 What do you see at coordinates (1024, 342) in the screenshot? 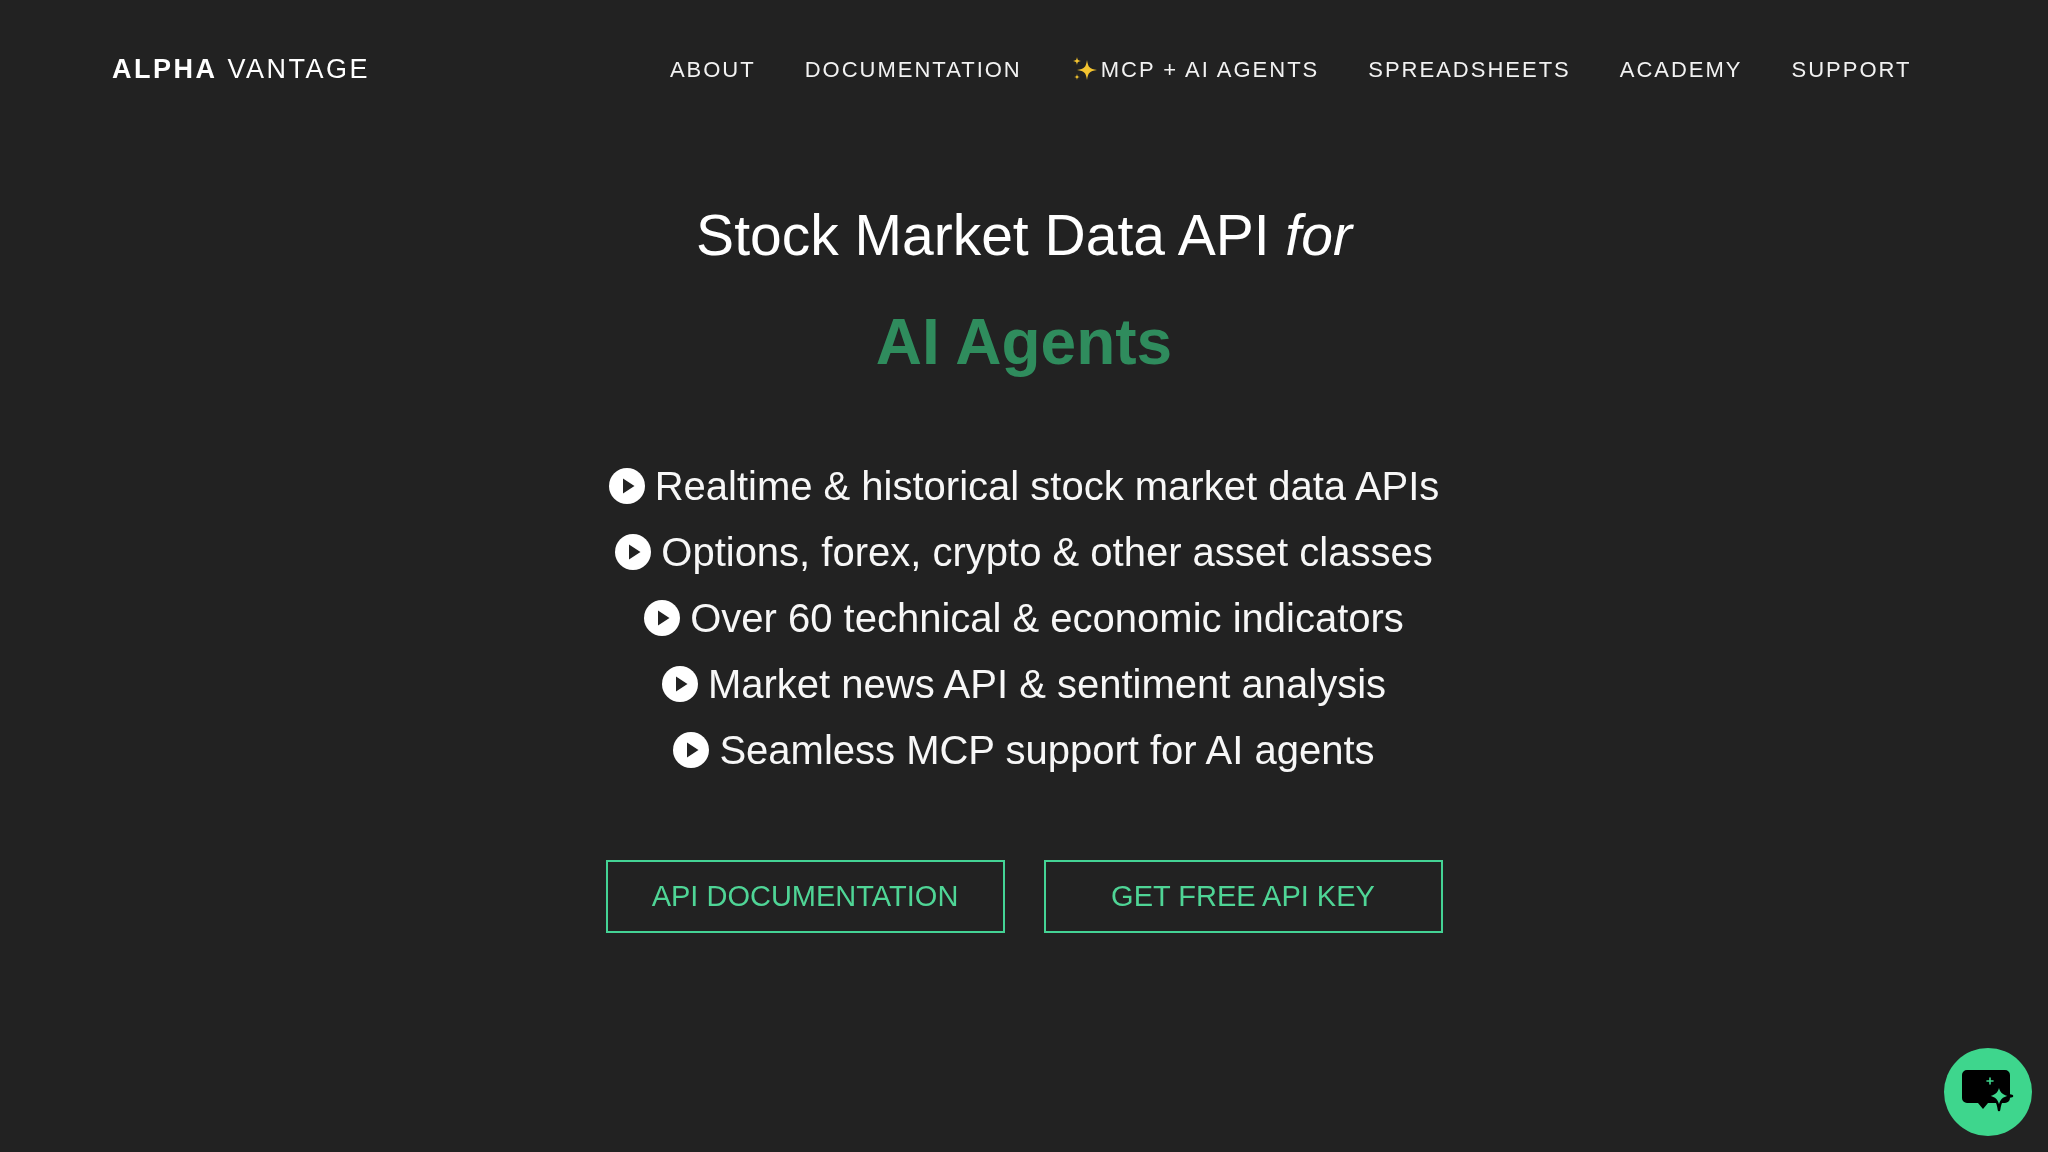
I see `hero-highlight: AI Agents` at bounding box center [1024, 342].